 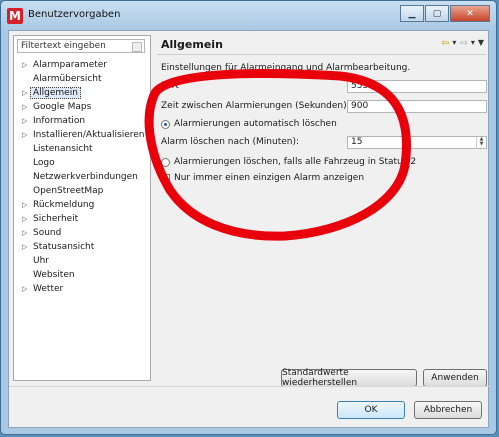 I want to click on sidebar-item: ▷ Sound, so click(x=84, y=233).